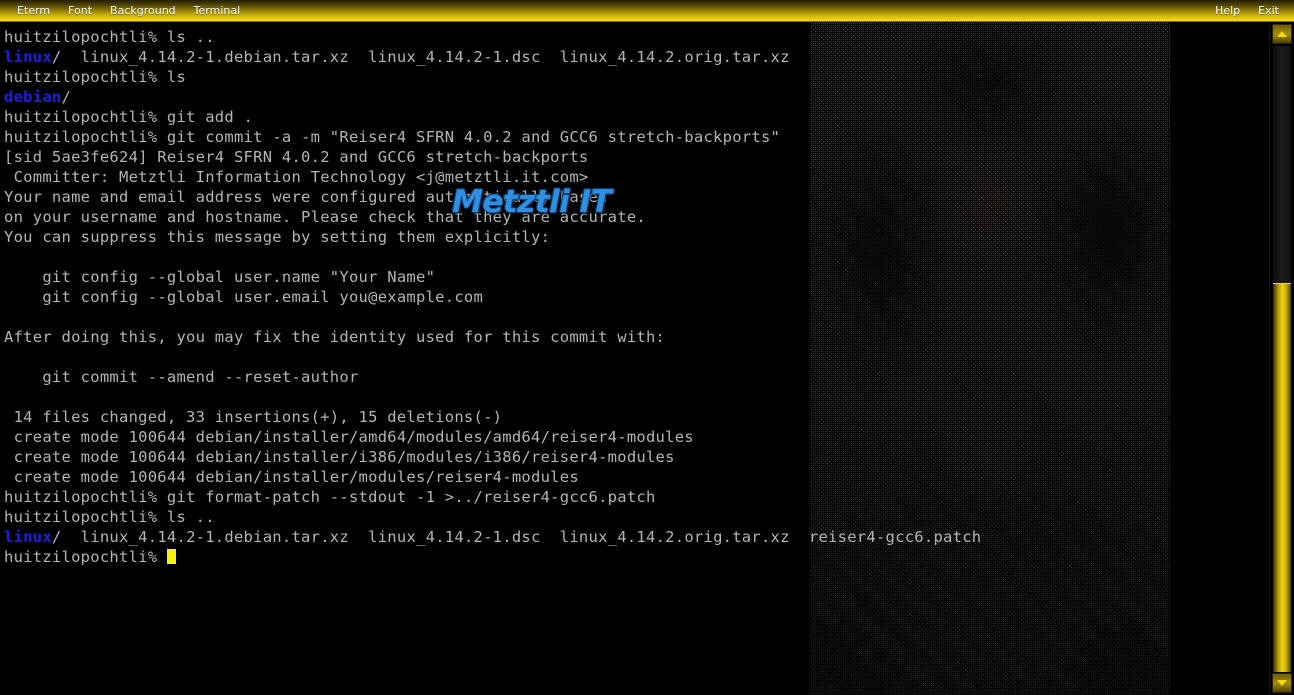 This screenshot has height=695, width=1294. What do you see at coordinates (80, 11) in the screenshot?
I see `menu-font: Font` at bounding box center [80, 11].